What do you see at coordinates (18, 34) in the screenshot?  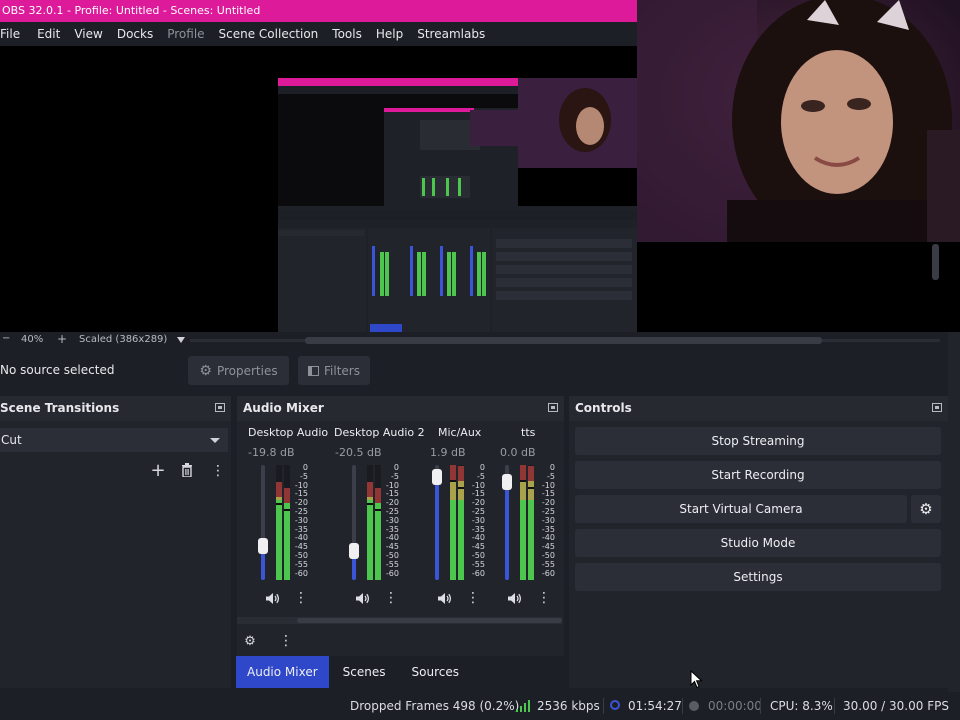 I see `menu-file: File` at bounding box center [18, 34].